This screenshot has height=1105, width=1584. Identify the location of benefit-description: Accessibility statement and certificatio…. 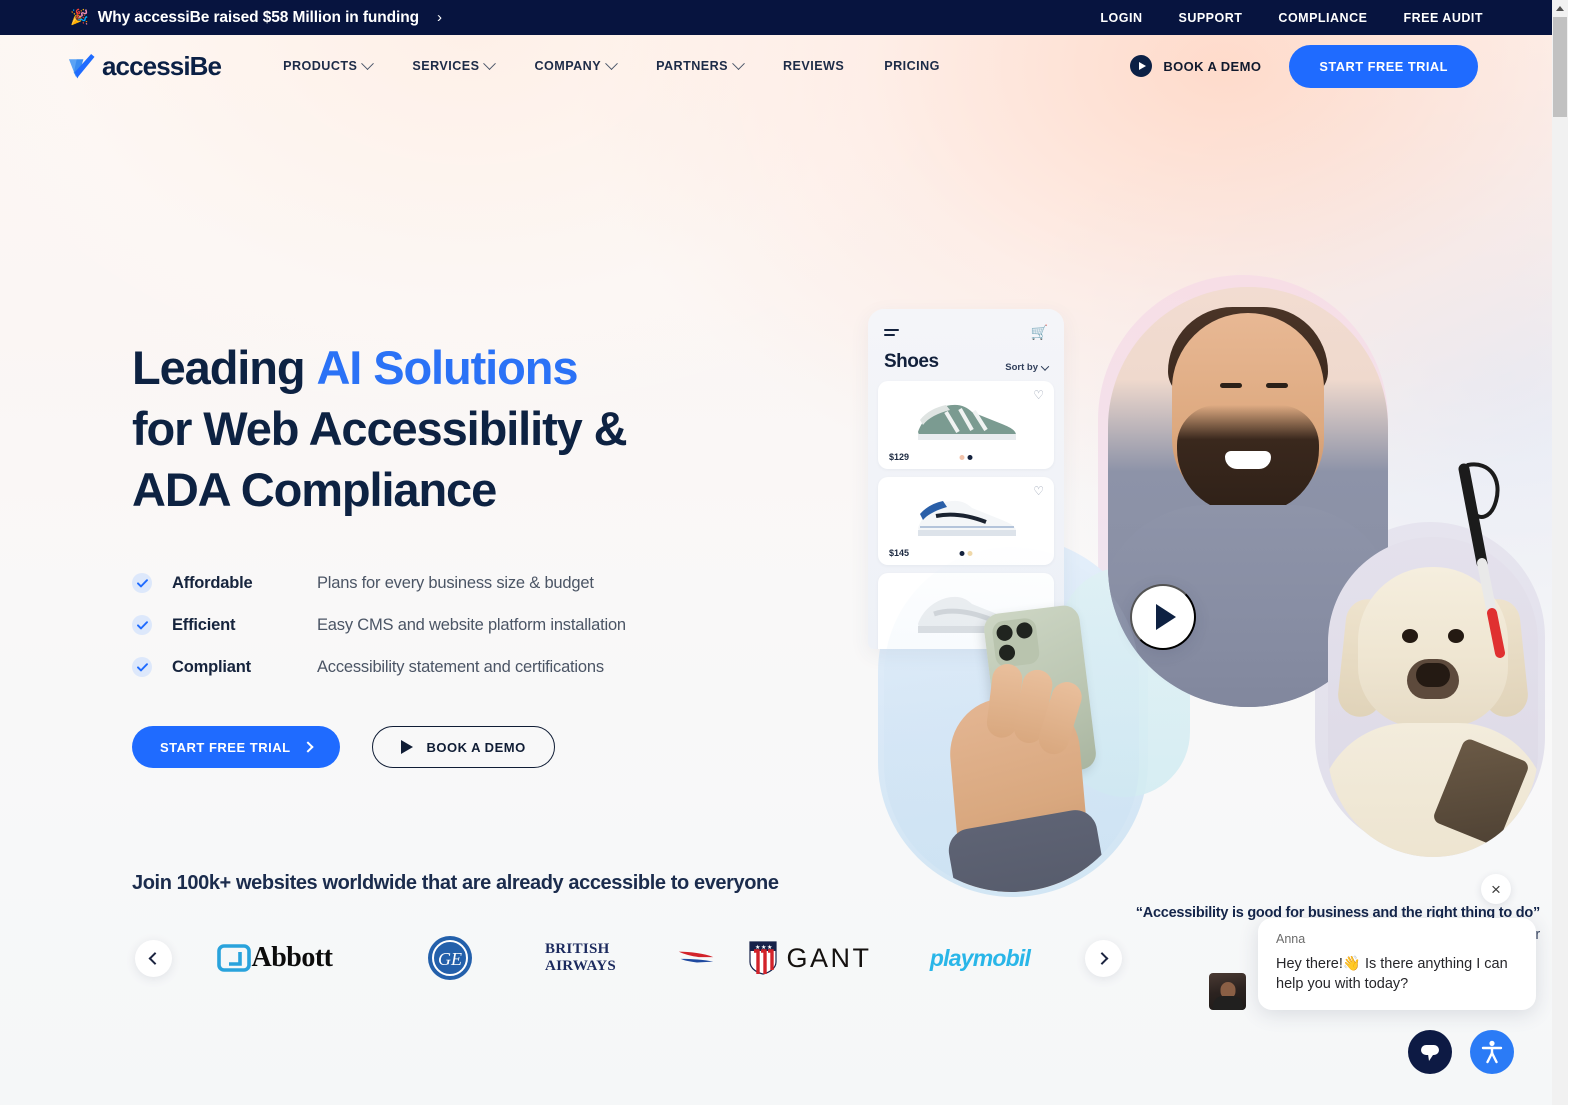
(460, 666).